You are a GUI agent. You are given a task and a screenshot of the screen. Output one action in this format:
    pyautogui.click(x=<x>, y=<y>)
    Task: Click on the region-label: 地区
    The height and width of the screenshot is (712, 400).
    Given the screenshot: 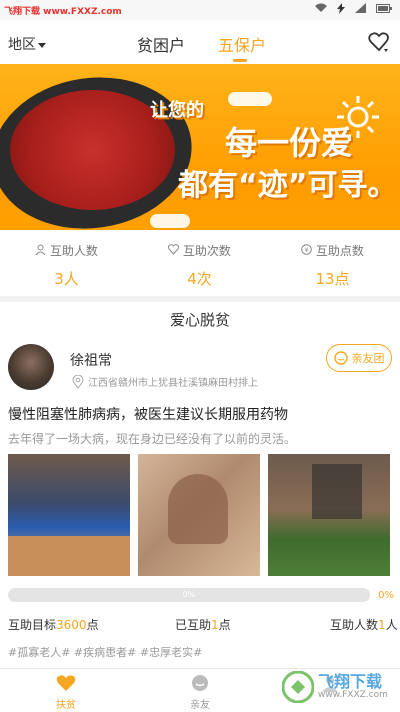 What is the action you would take?
    pyautogui.click(x=22, y=45)
    